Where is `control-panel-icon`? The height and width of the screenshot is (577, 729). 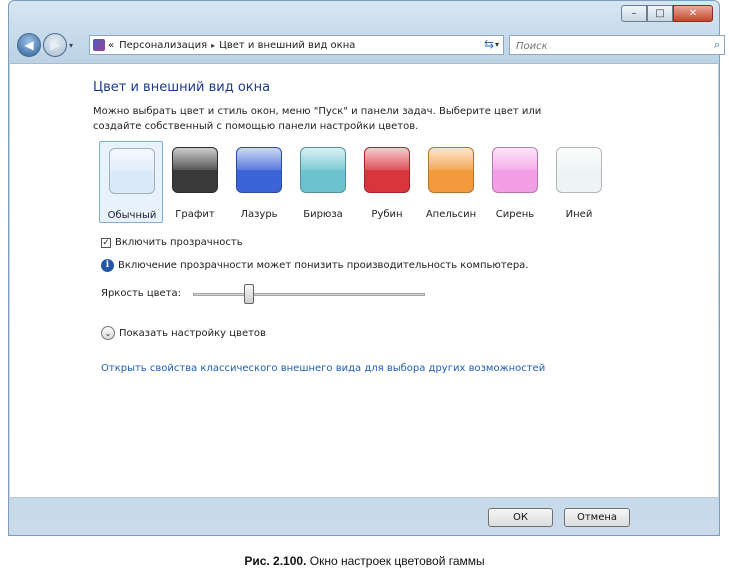
control-panel-icon is located at coordinates (99, 45).